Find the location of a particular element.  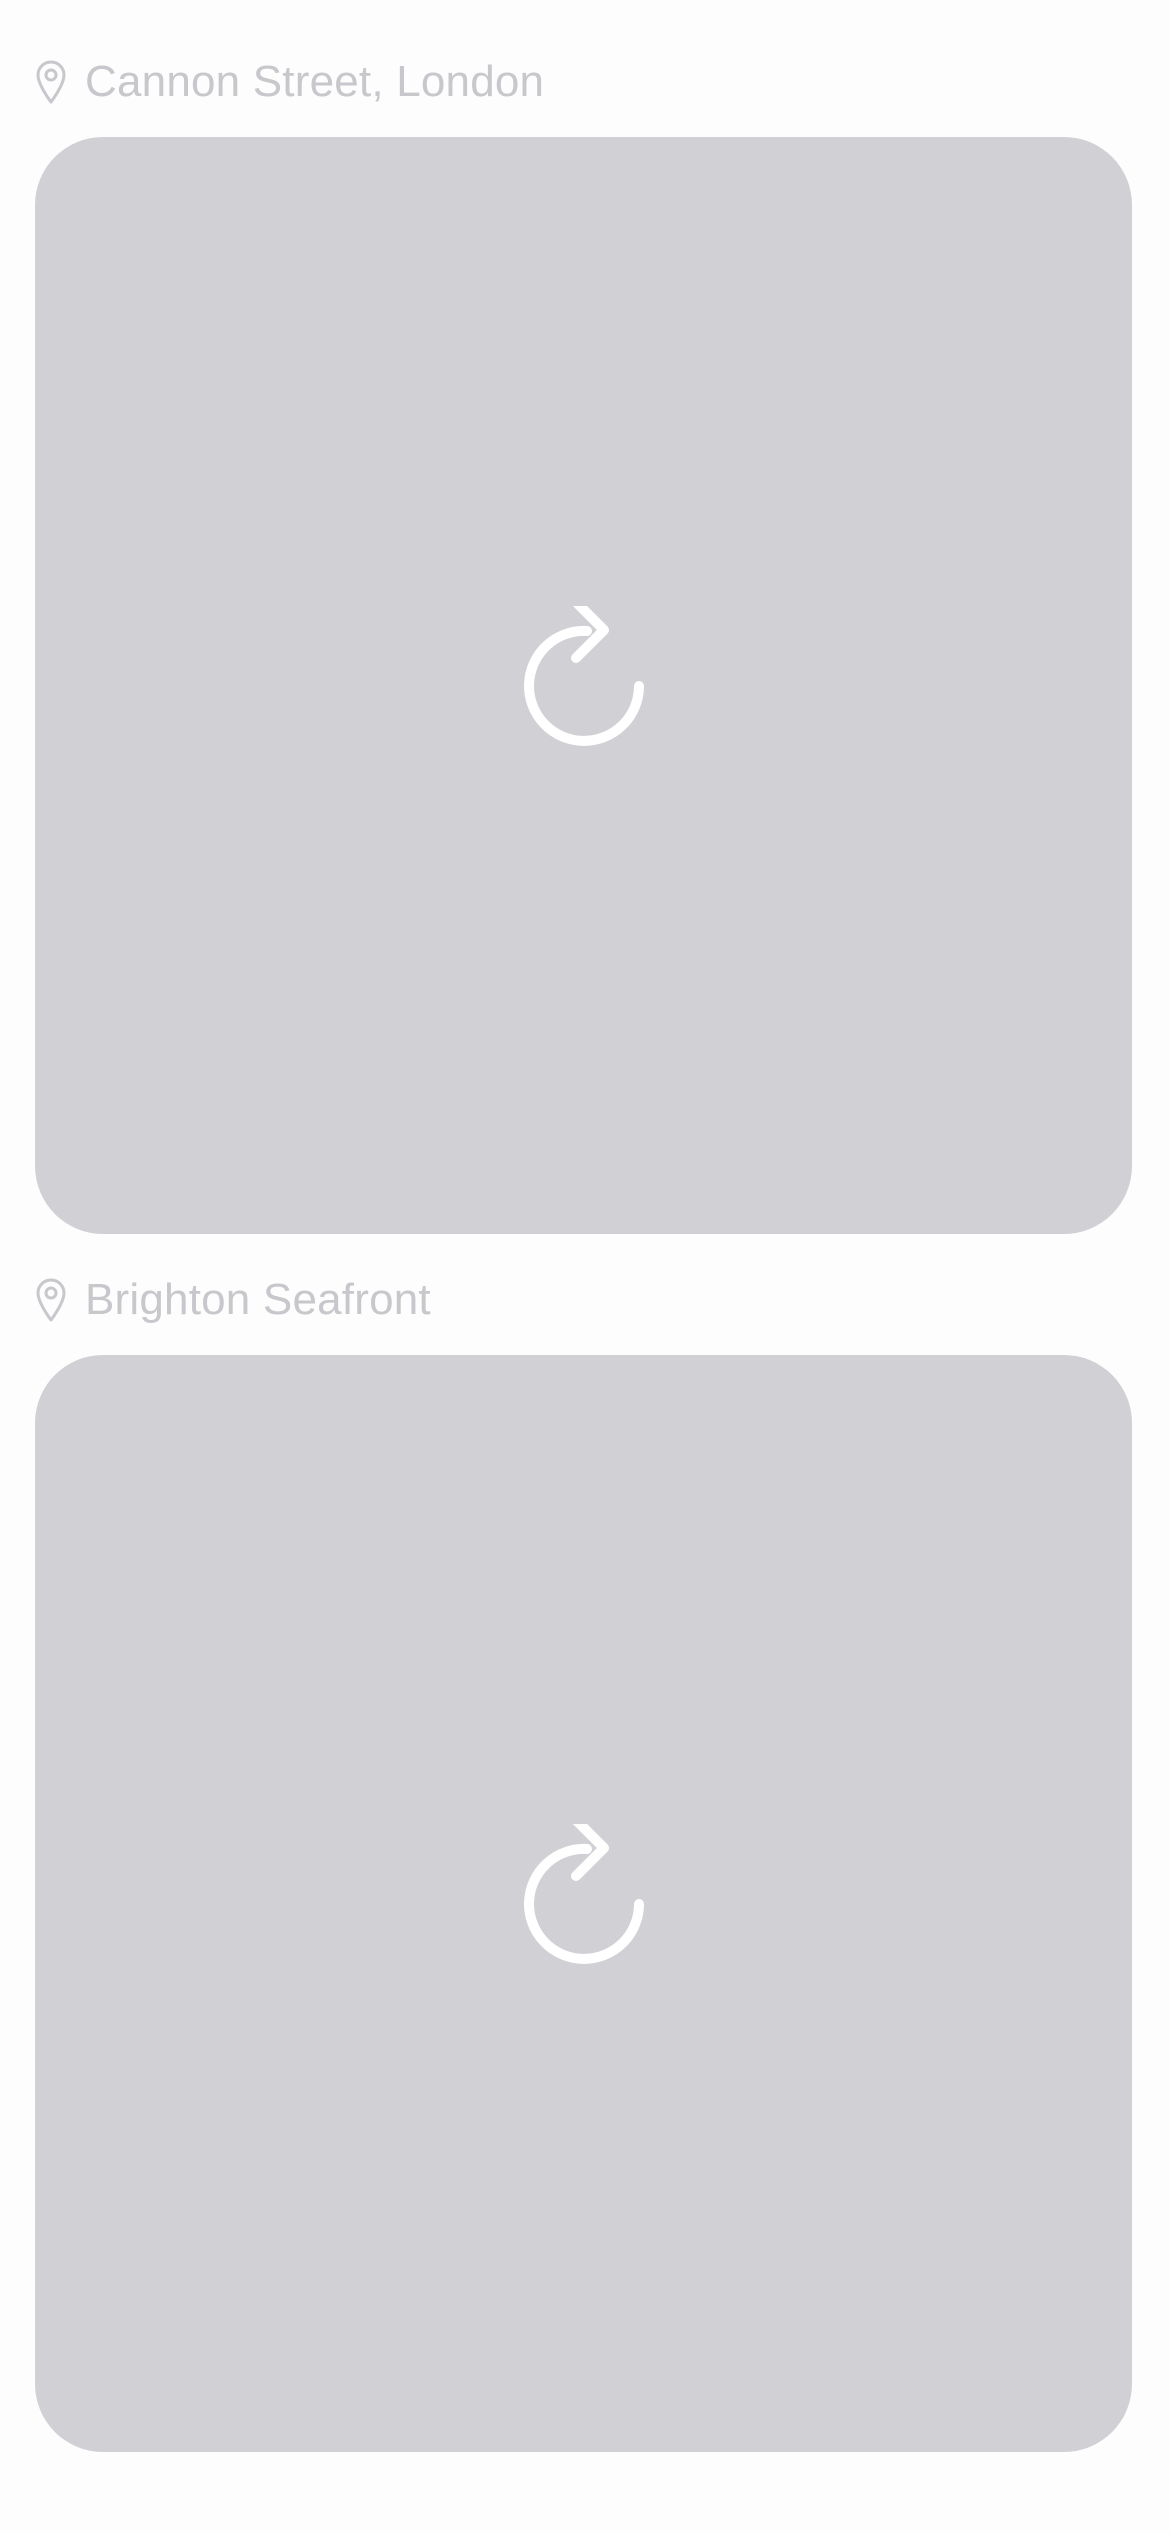

location-name: Cannon Street, London is located at coordinates (315, 81).